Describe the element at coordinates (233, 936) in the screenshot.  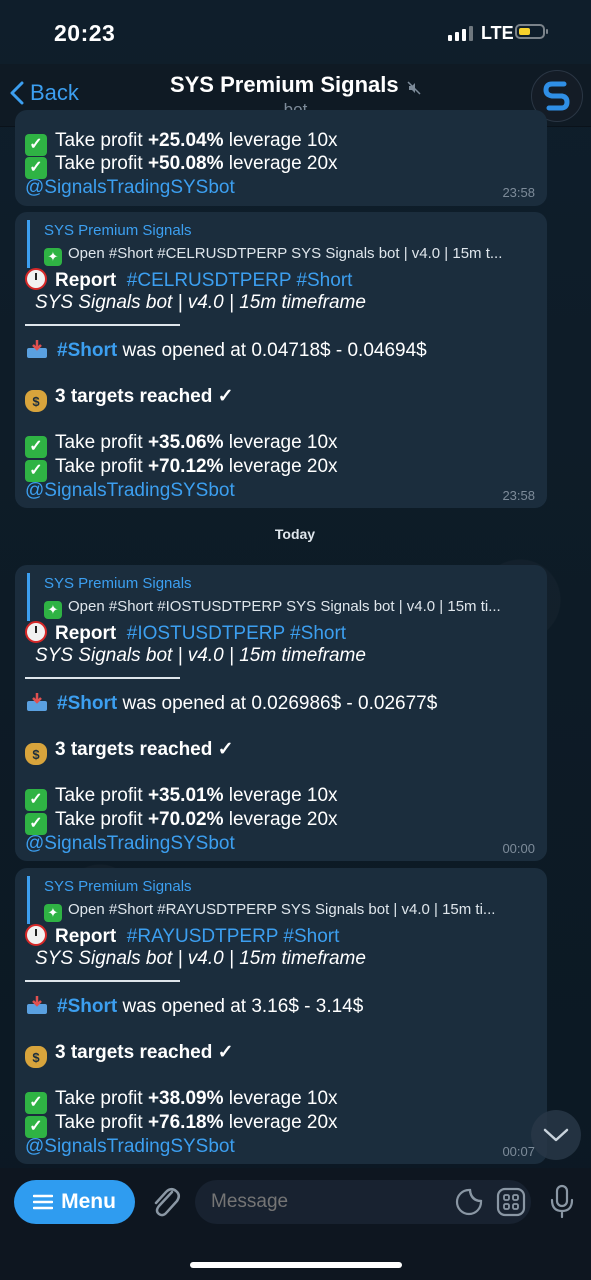
I see `hashtag-link: #RAYUSDTPERP #Short` at that location.